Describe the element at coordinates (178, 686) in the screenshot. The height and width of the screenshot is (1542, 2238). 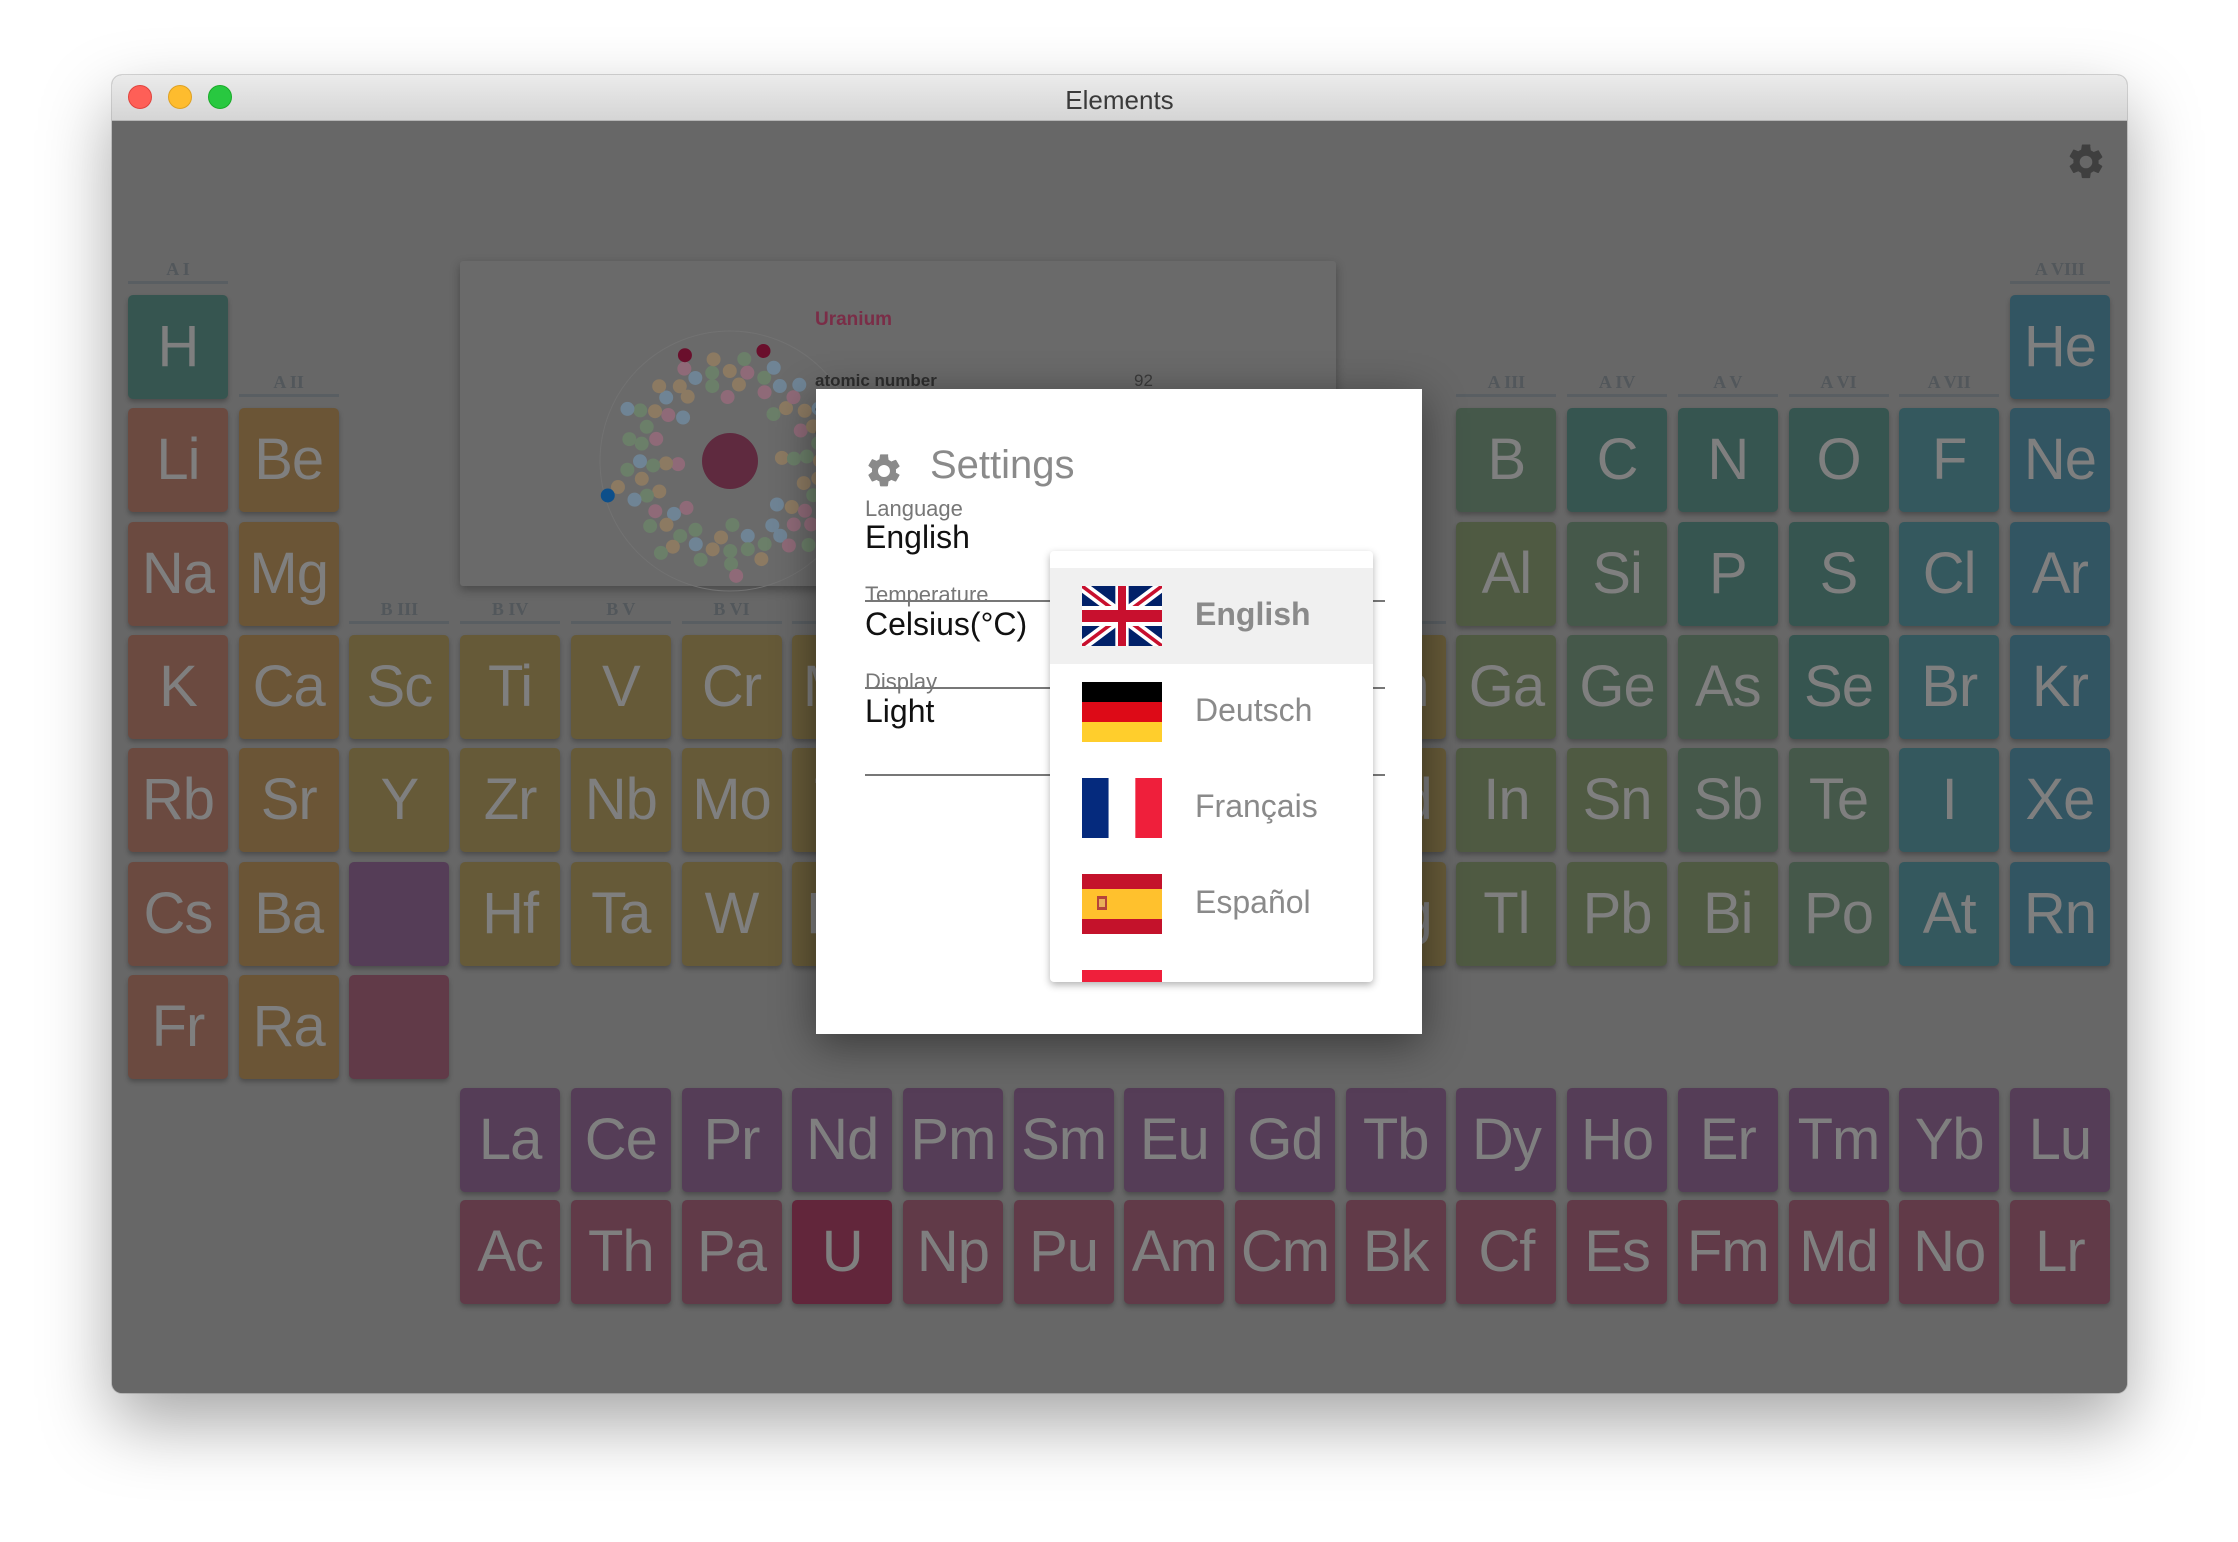
I see `element-k: K` at that location.